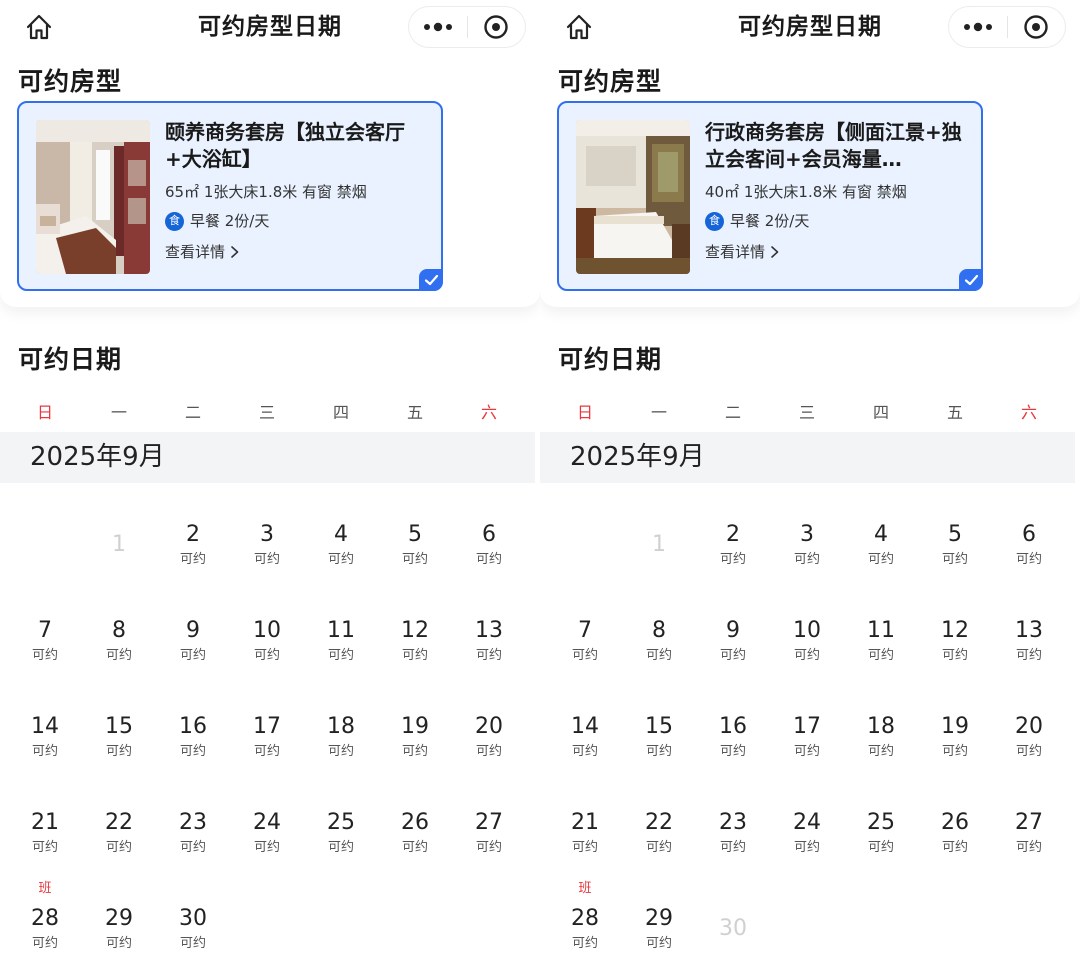 Image resolution: width=1080 pixels, height=973 pixels. I want to click on weekday-sat: 六, so click(1028, 412).